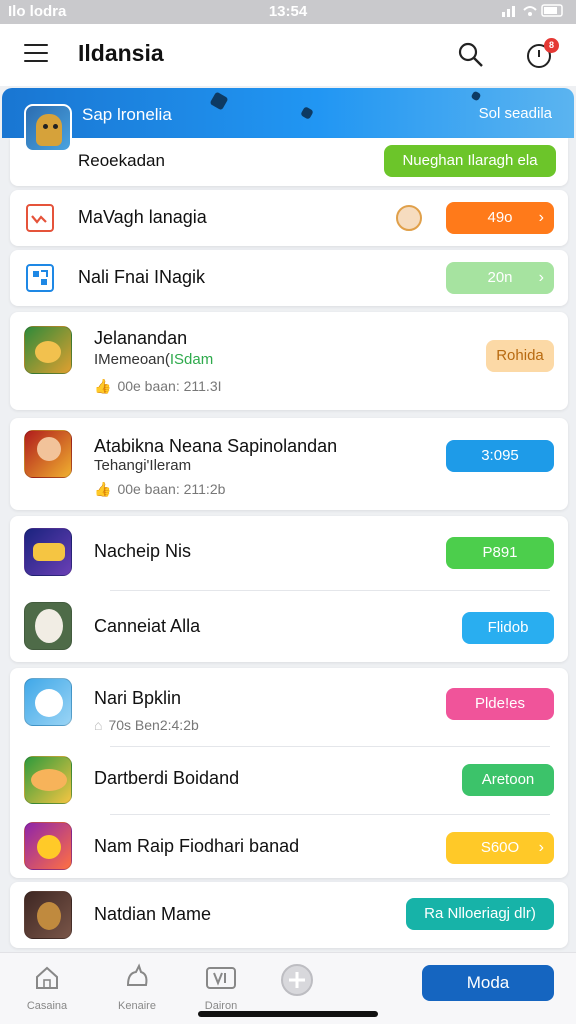 Image resolution: width=576 pixels, height=1024 pixels. What do you see at coordinates (500, 456) in the screenshot?
I see `app-action-button: 3:095` at bounding box center [500, 456].